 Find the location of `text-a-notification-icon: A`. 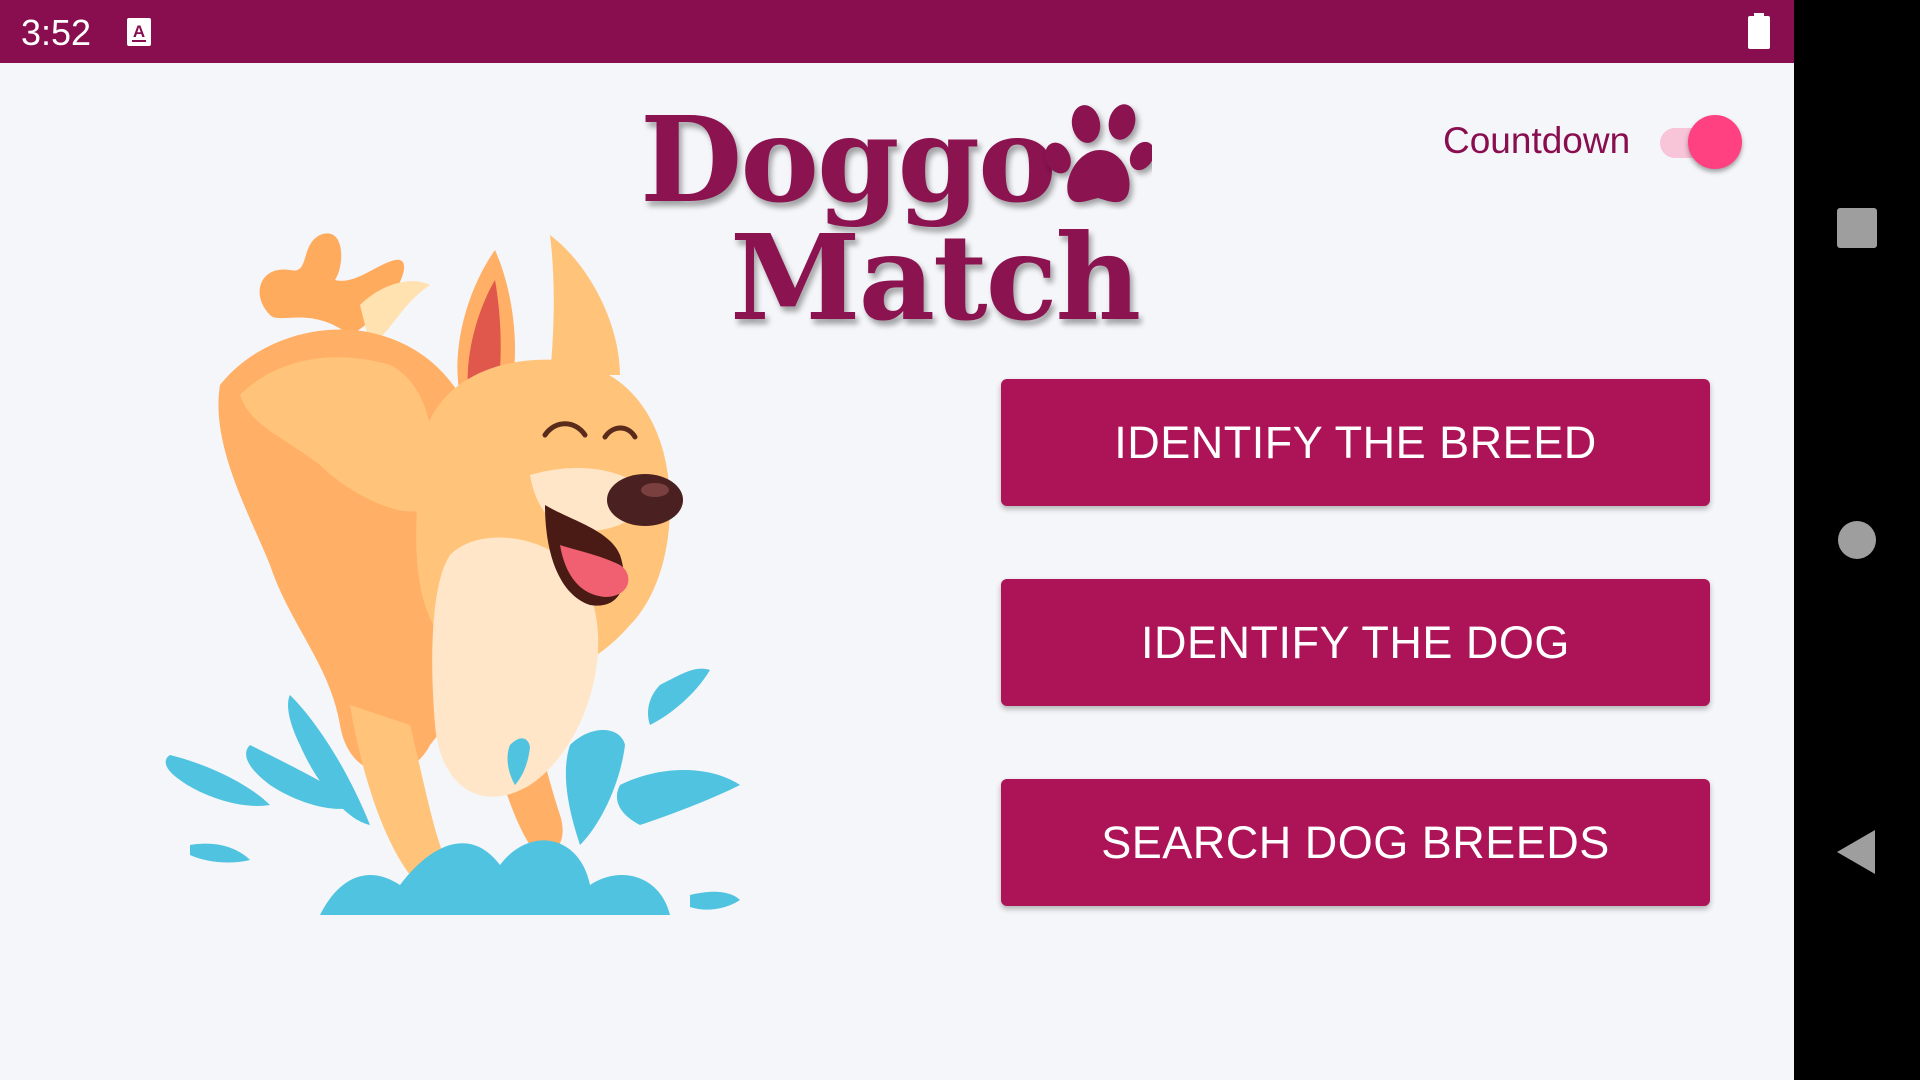

text-a-notification-icon: A is located at coordinates (139, 32).